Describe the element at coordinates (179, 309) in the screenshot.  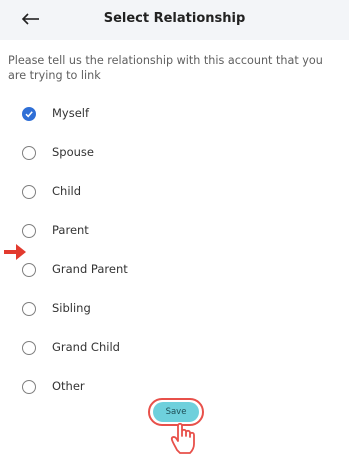
I see `option-sibling: Sibling` at that location.